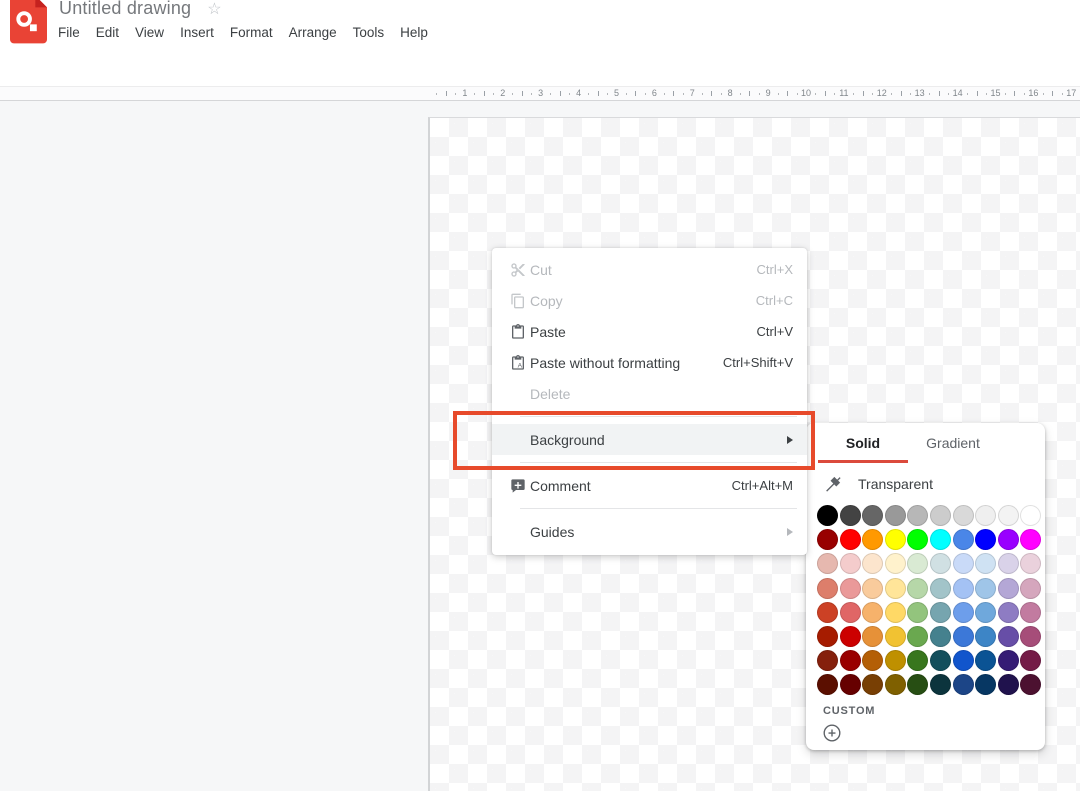 The height and width of the screenshot is (791, 1080). I want to click on context-menu-item-copy: Copy Ctrl+C, so click(649, 300).